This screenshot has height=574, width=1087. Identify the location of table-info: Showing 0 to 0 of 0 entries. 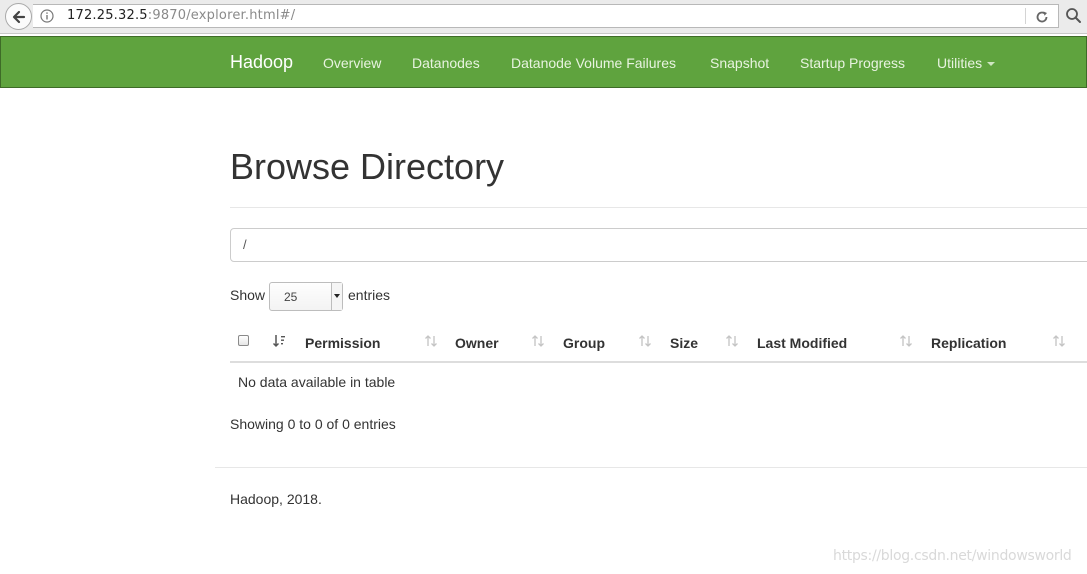
(313, 424).